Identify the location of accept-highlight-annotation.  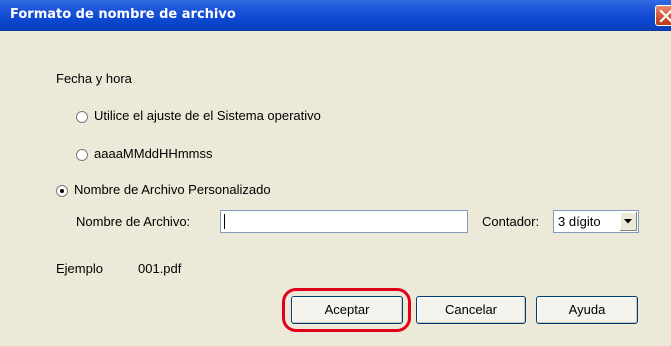
(346, 310).